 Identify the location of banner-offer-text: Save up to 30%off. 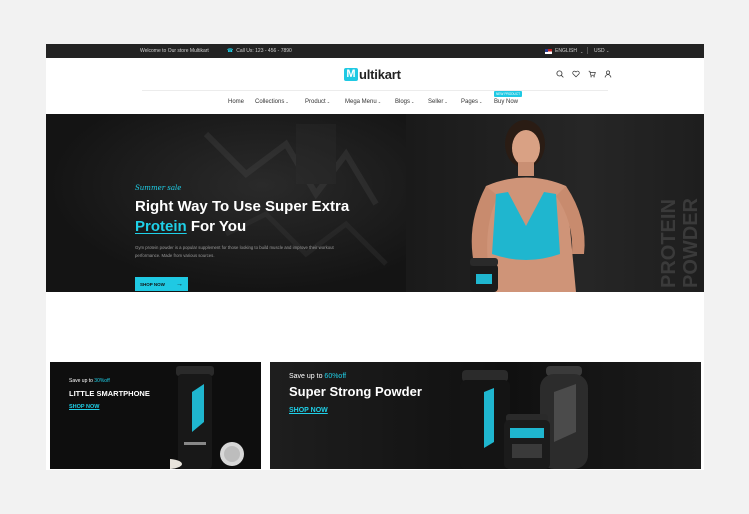
(89, 381).